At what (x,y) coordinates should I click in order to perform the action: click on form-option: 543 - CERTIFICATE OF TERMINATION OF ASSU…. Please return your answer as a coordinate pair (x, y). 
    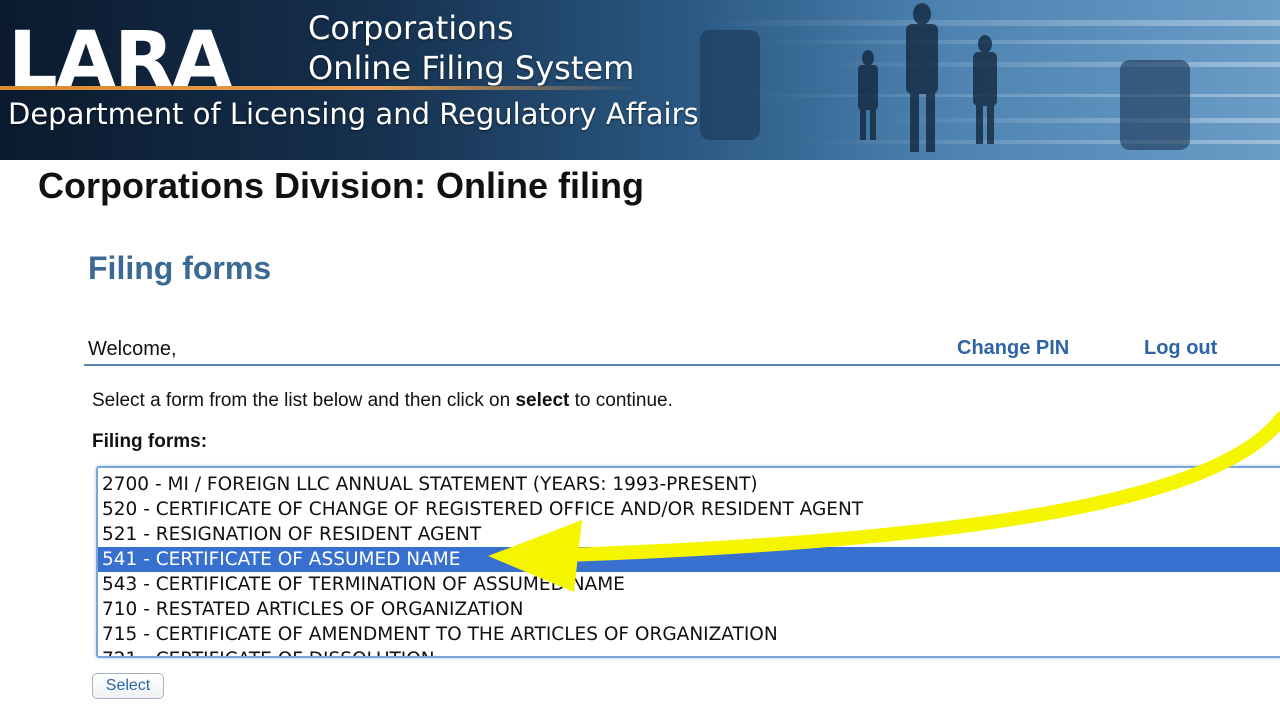
    Looking at the image, I should click on (689, 584).